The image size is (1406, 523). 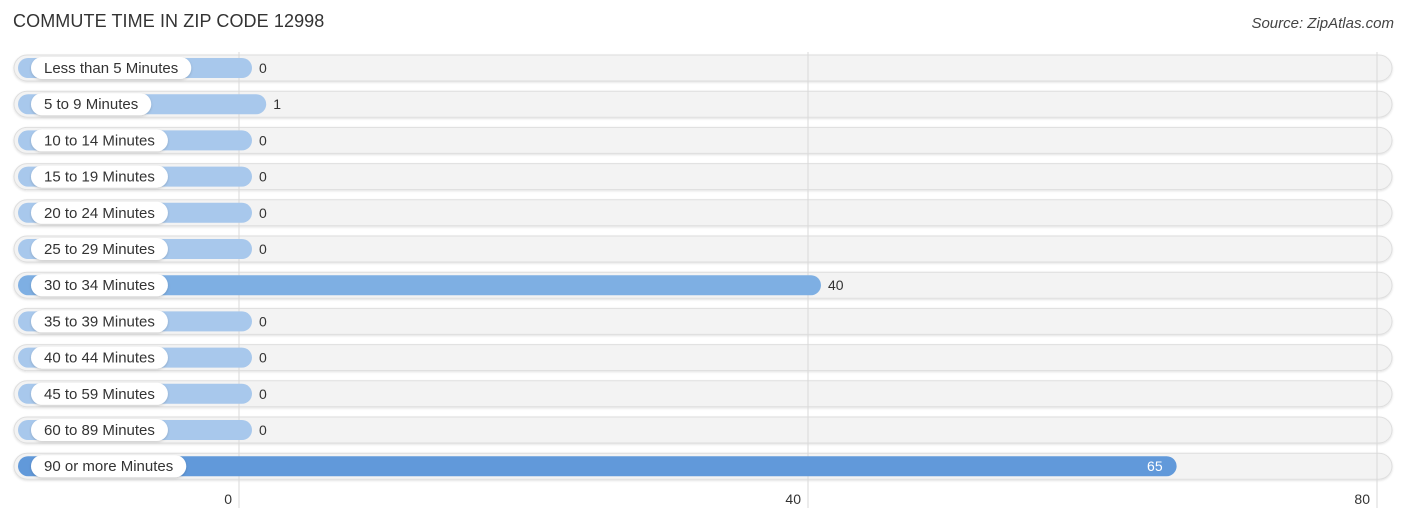 I want to click on bar-row: 40 to 44 Minutes 0, so click(x=142, y=357).